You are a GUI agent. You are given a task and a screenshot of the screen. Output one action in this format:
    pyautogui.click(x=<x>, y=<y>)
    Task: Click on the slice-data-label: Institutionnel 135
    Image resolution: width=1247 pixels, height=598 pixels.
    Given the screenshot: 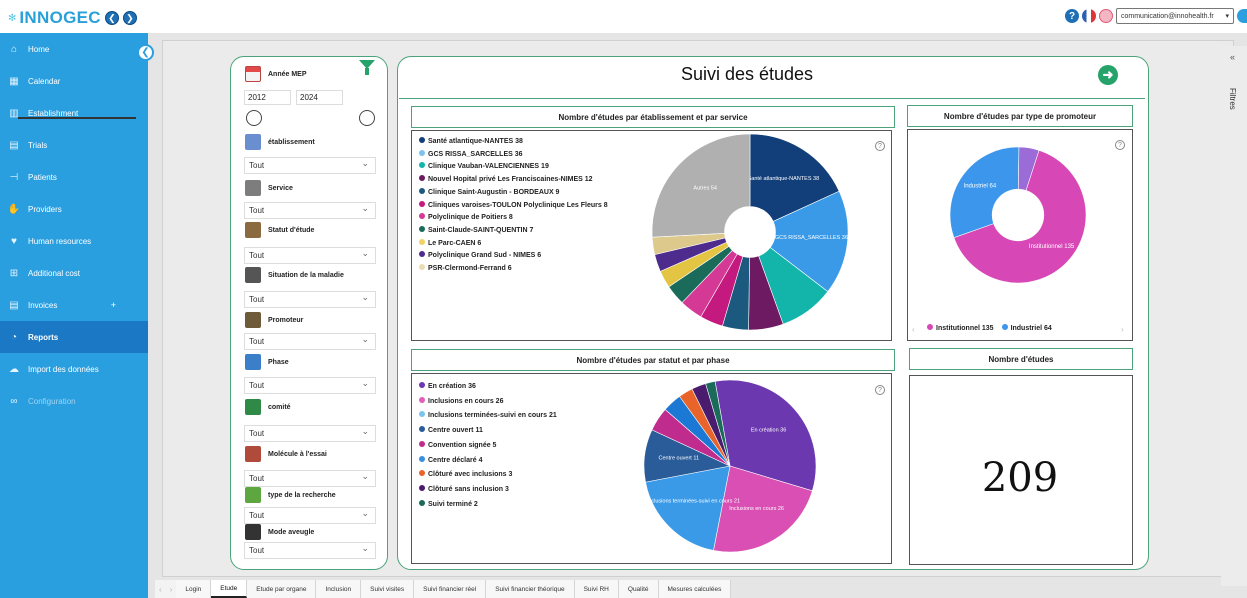 What is the action you would take?
    pyautogui.click(x=1052, y=247)
    